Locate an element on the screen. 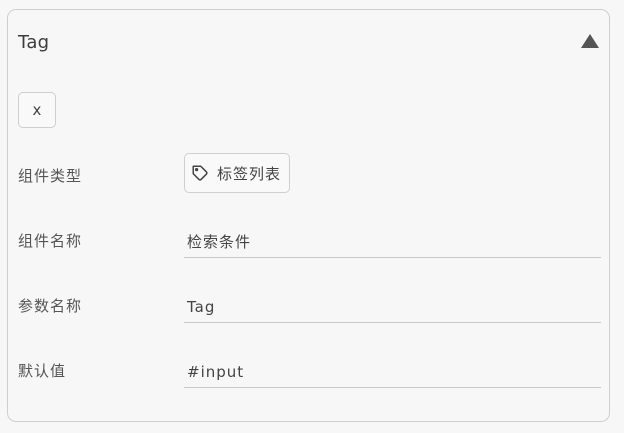 This screenshot has width=624, height=433. panel-title: Tag is located at coordinates (34, 42).